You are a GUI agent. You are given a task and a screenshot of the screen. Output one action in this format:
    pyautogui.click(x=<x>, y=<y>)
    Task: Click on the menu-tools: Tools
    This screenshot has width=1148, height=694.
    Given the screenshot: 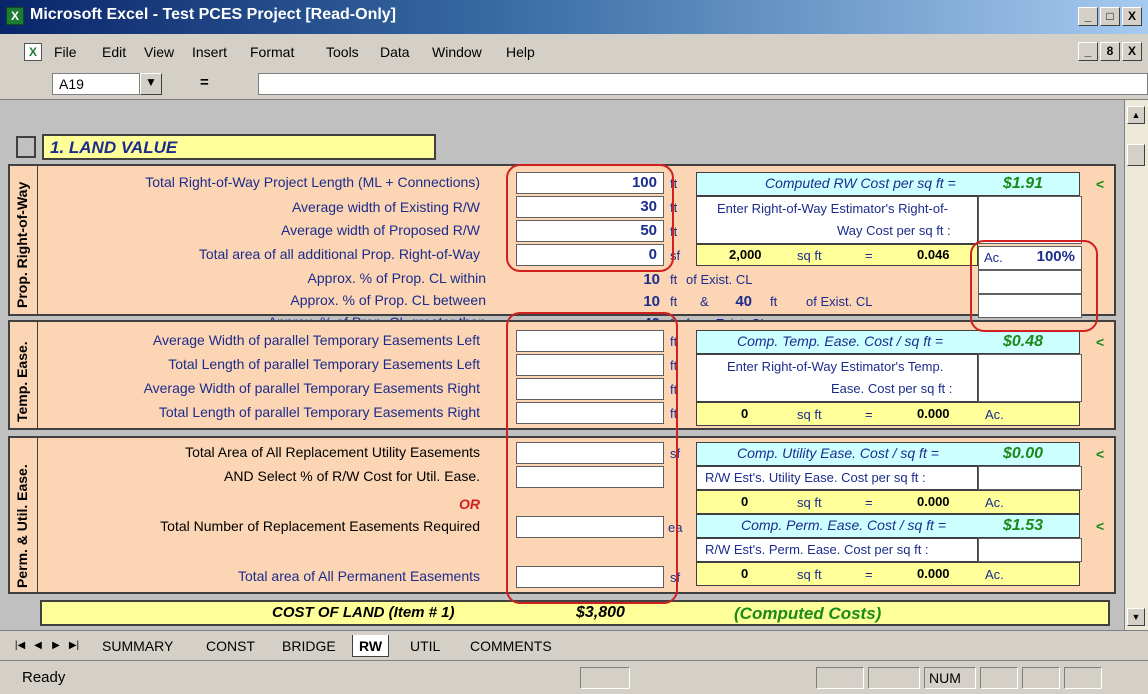 What is the action you would take?
    pyautogui.click(x=342, y=52)
    